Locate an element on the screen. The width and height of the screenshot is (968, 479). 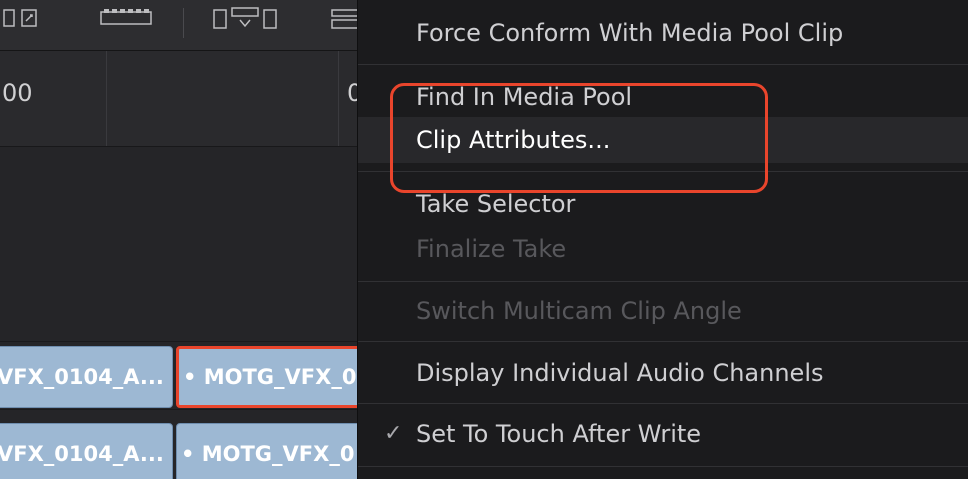
menu-item-force-conform: Force Conform With Media Pool Clip is located at coordinates (629, 33).